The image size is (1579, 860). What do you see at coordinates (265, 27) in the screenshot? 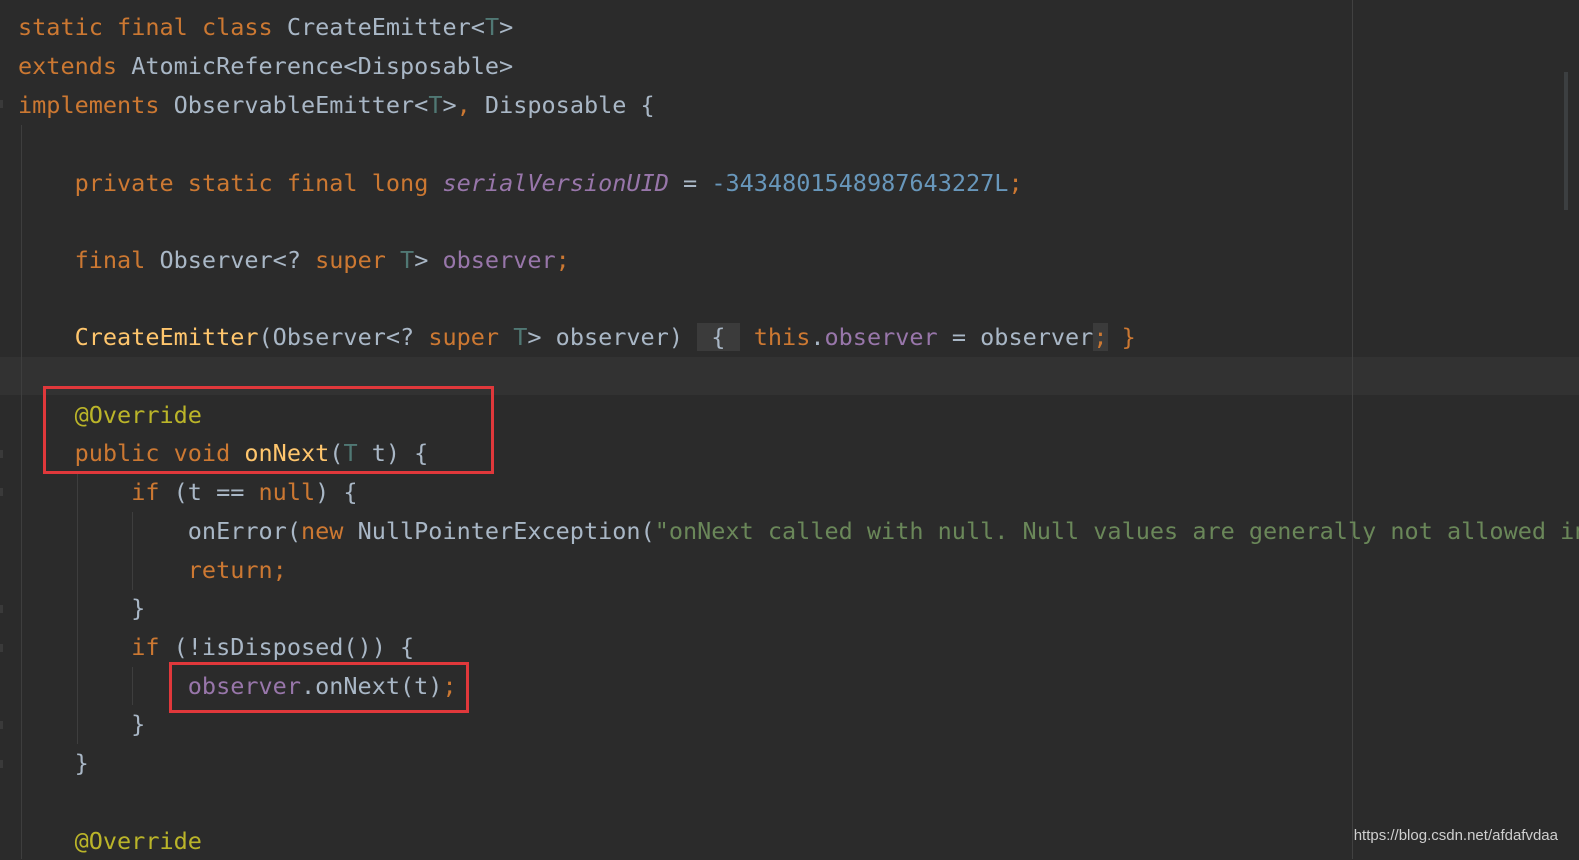
I see `code-line: static final class CreateEmitter<T>` at bounding box center [265, 27].